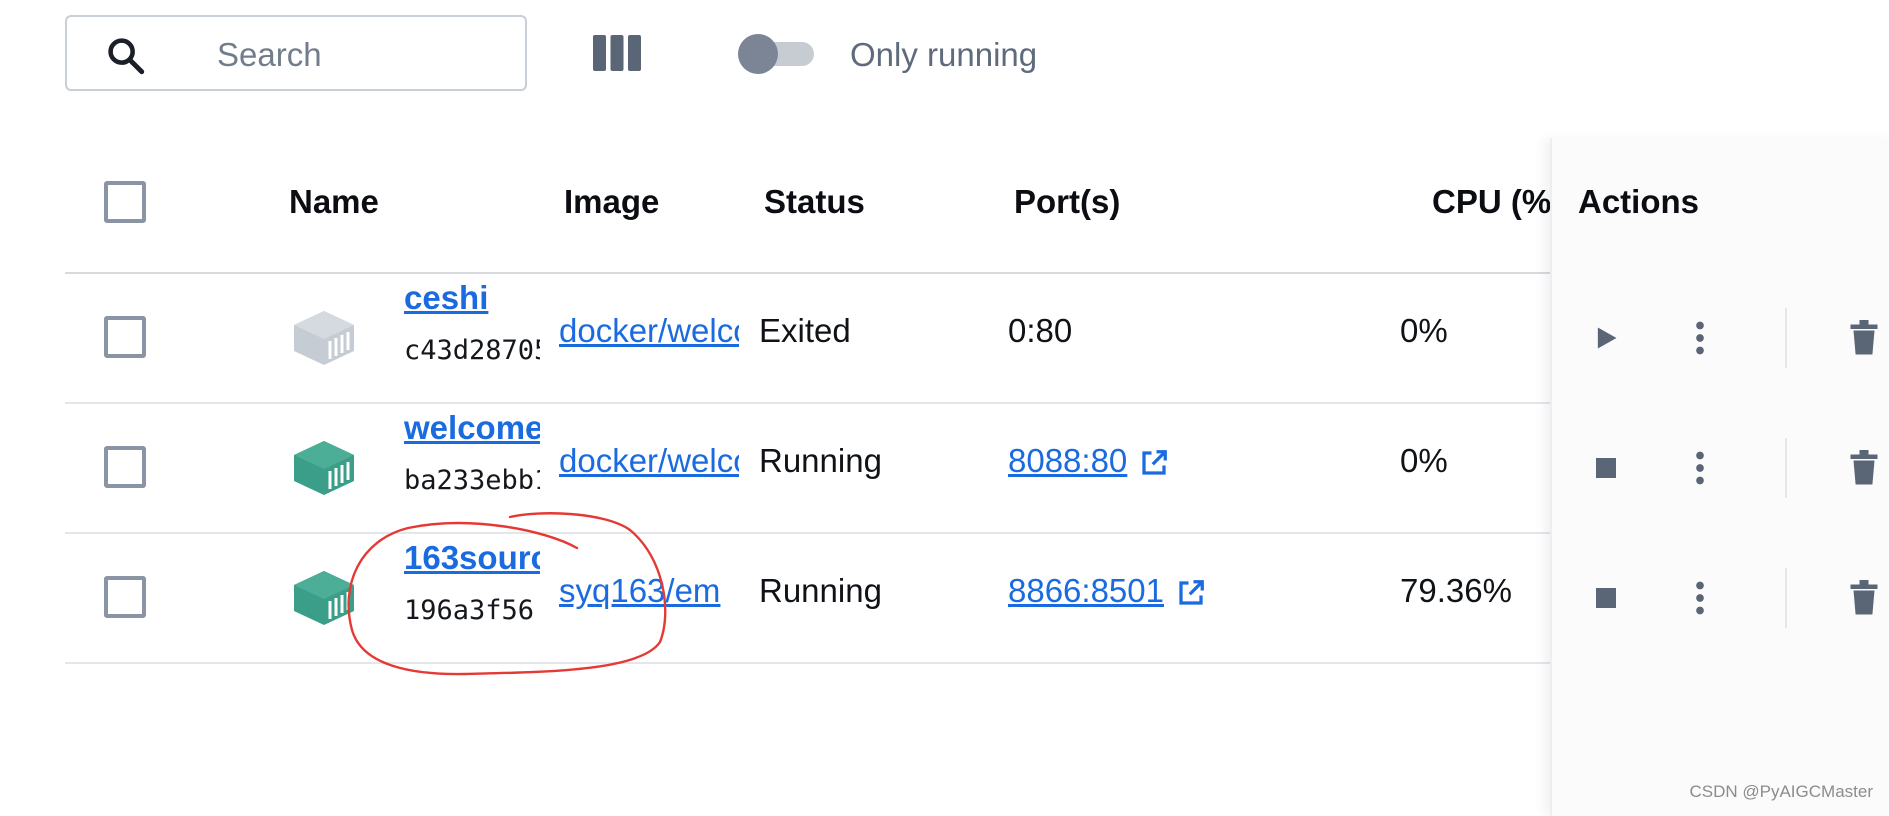 This screenshot has width=1889, height=816. Describe the element at coordinates (472, 298) in the screenshot. I see `container-name-link: ceshi` at that location.